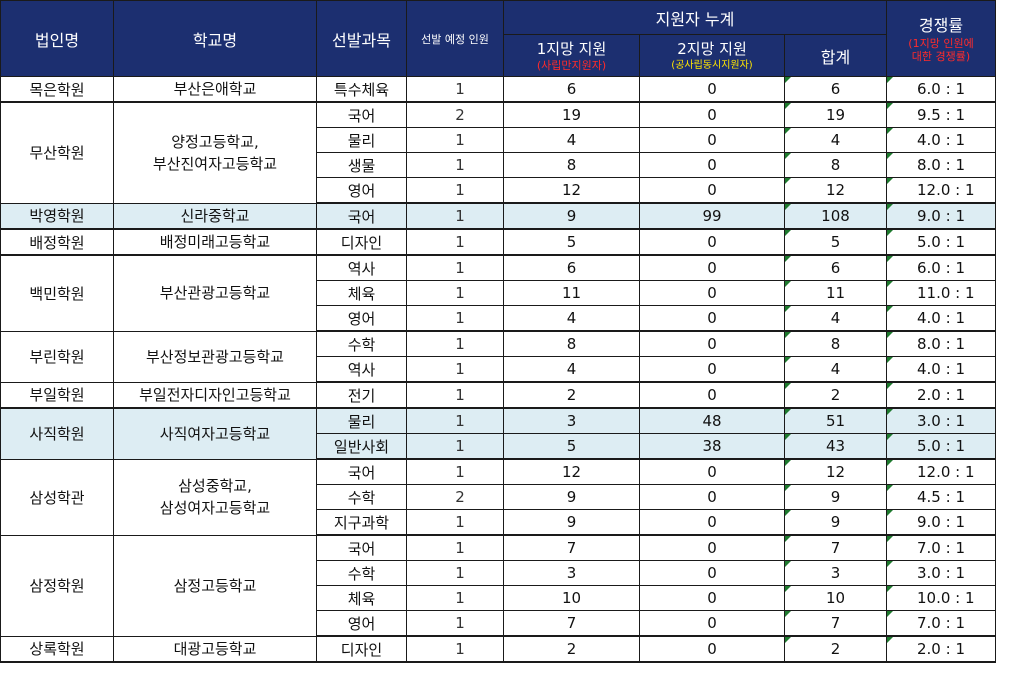 The image size is (1010, 678). What do you see at coordinates (571, 49) in the screenshot?
I see `header-first-choice-label: 1지망 지원` at bounding box center [571, 49].